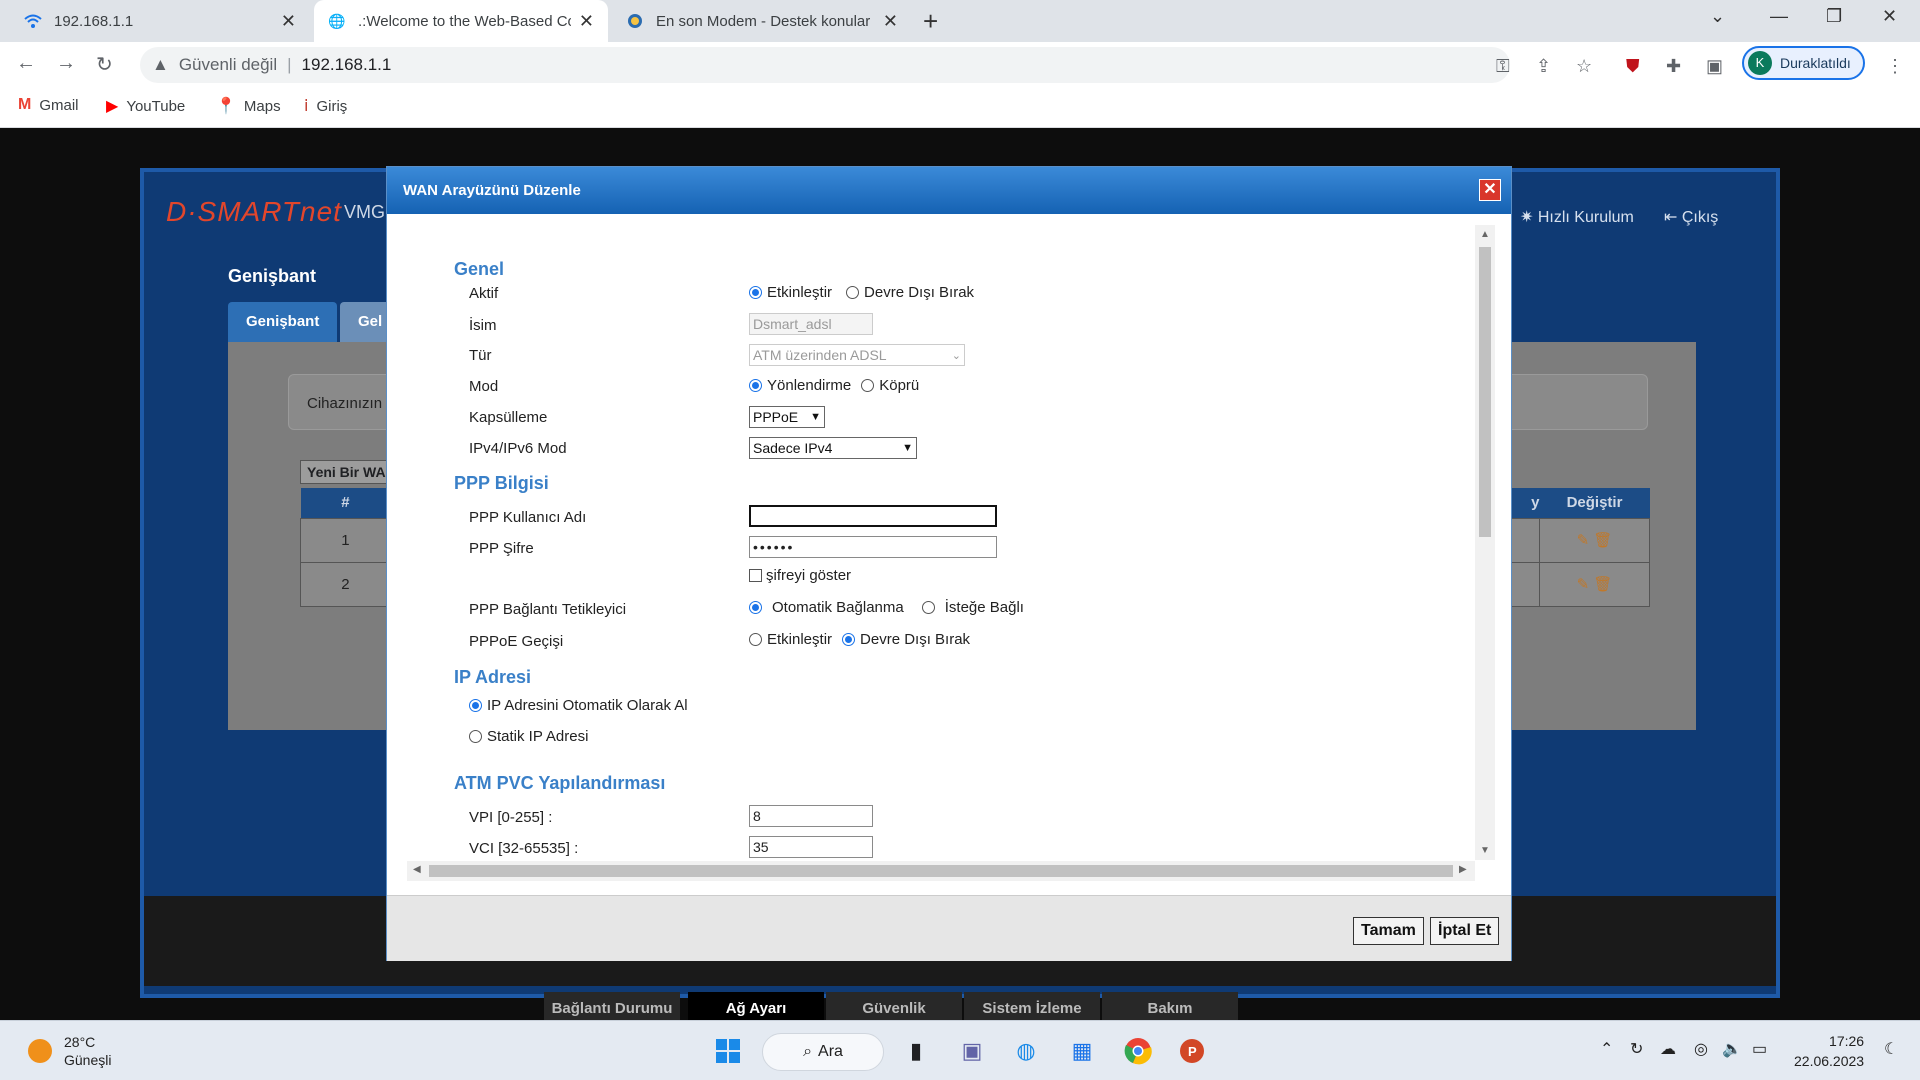  I want to click on close-dialog-icon: ✕, so click(1490, 190).